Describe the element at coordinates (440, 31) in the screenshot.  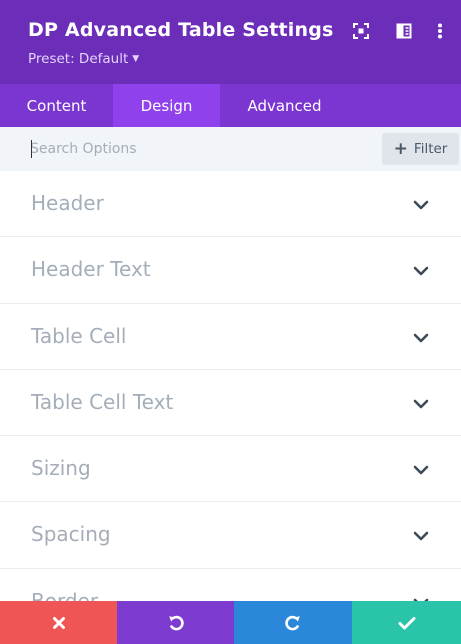
I see `more-options-icon` at that location.